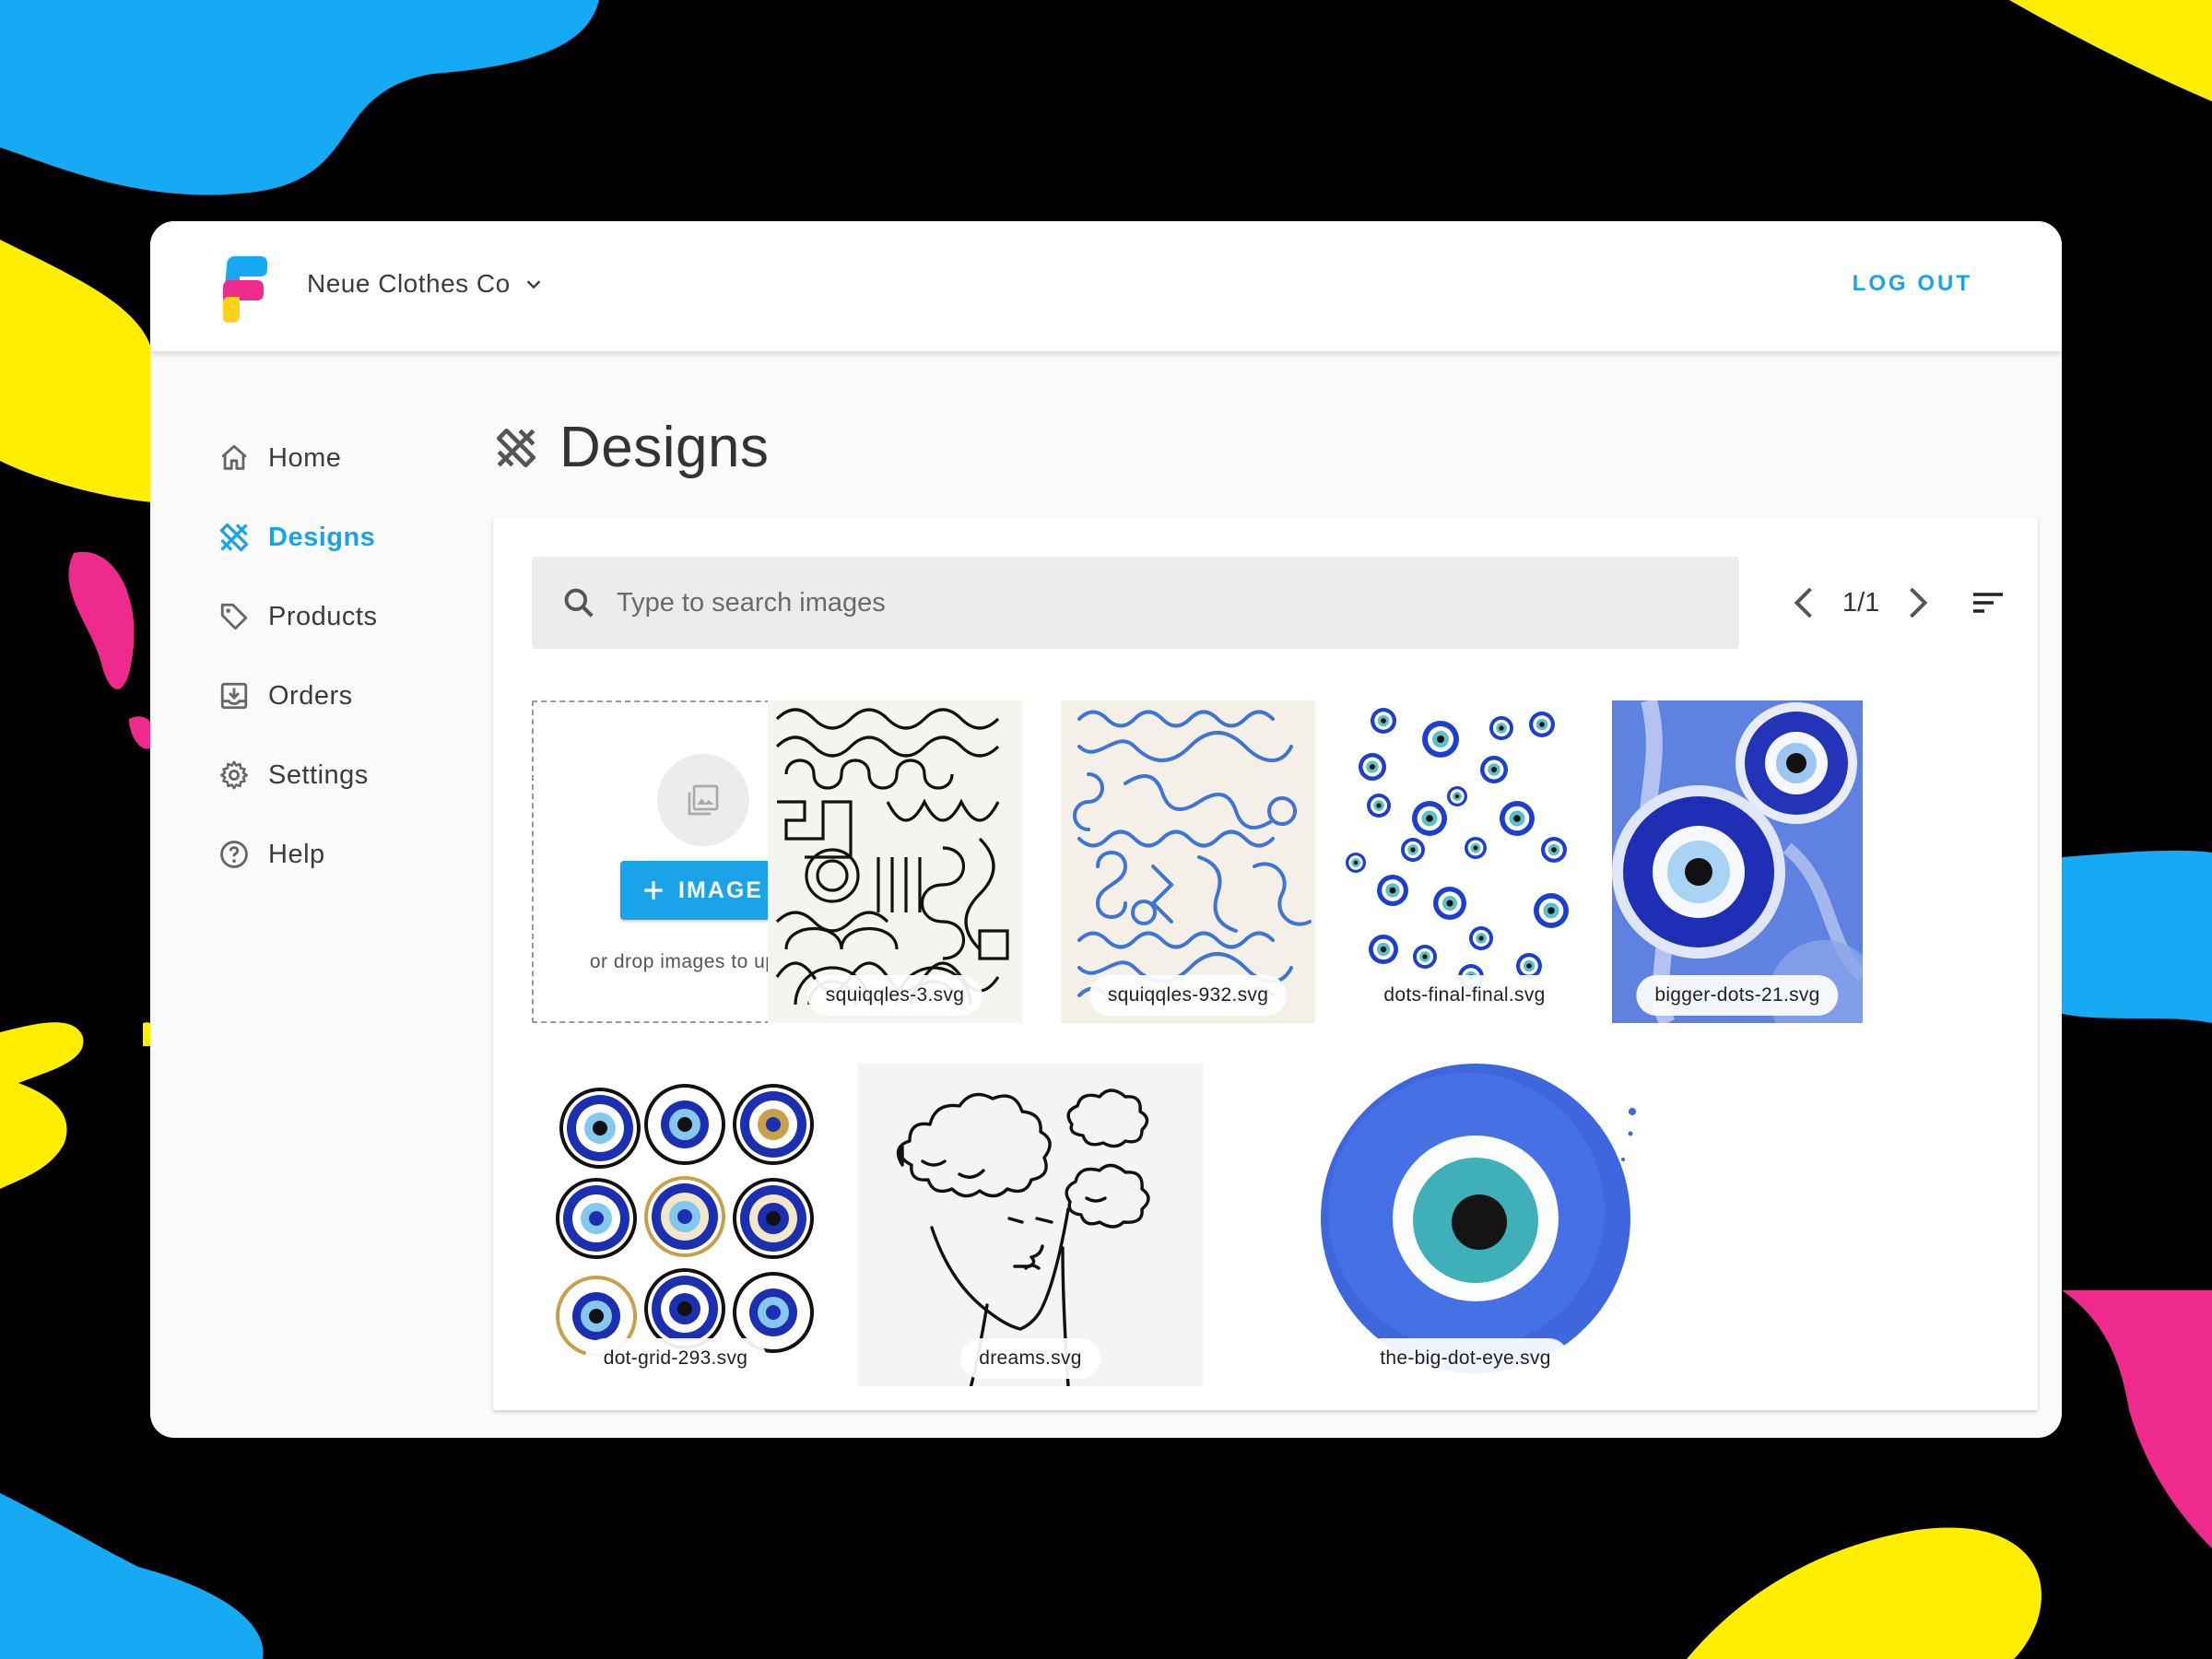 The image size is (2212, 1659). What do you see at coordinates (1737, 995) in the screenshot?
I see `image-filename: bigger-dots-21.svg` at bounding box center [1737, 995].